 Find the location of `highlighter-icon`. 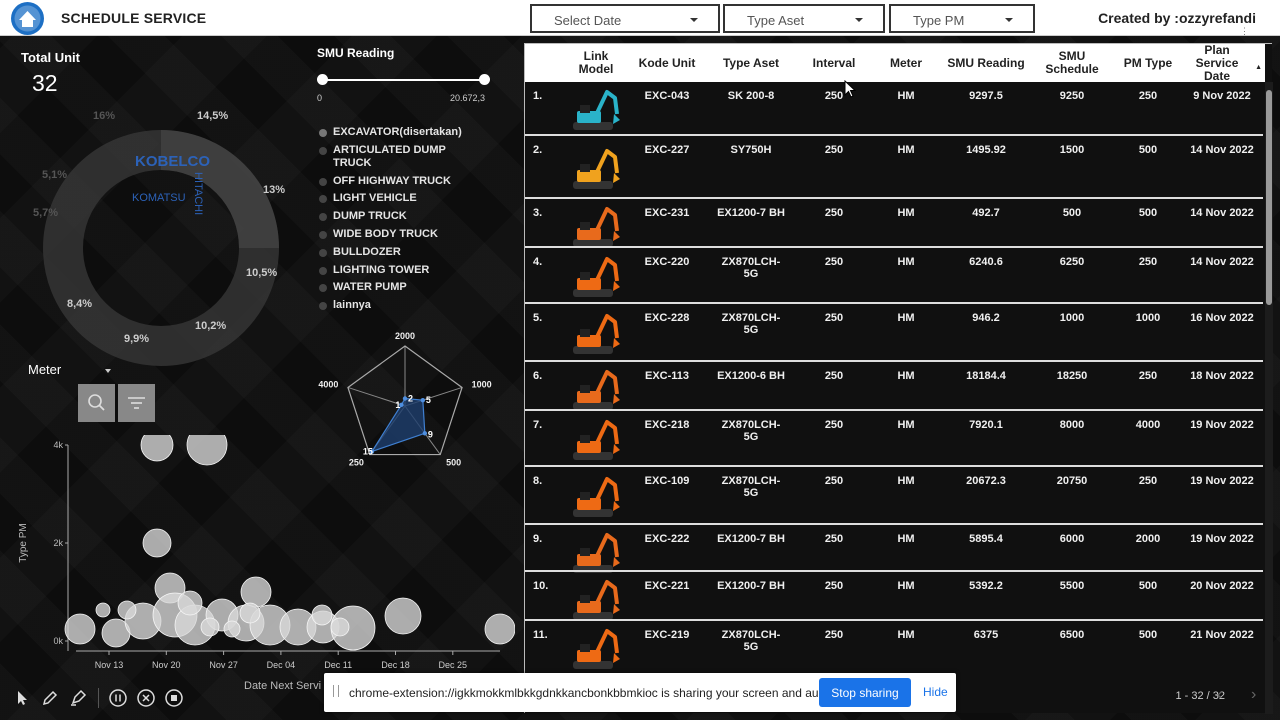

highlighter-icon is located at coordinates (78, 698).